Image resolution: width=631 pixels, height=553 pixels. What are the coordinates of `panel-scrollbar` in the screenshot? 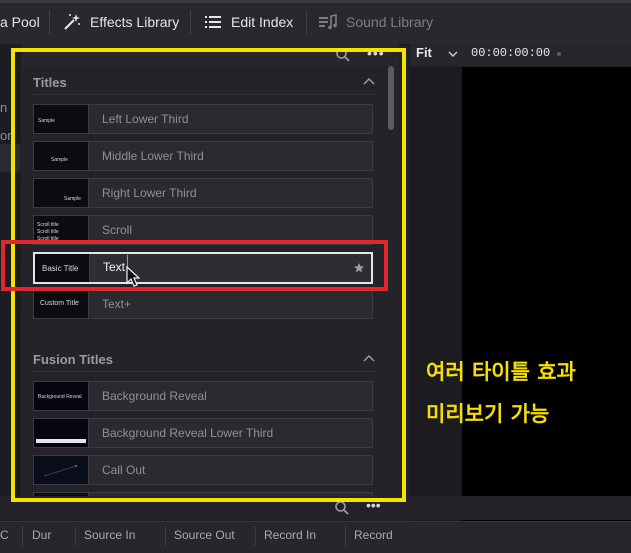 It's located at (391, 98).